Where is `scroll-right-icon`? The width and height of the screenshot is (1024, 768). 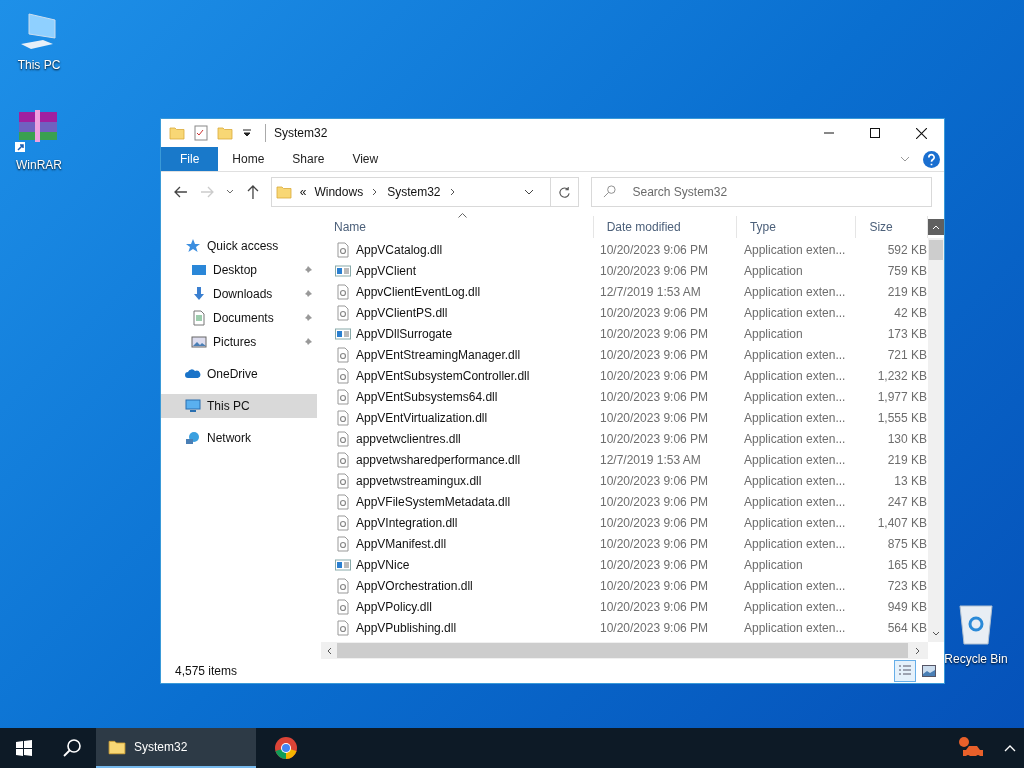
scroll-right-icon is located at coordinates (918, 650).